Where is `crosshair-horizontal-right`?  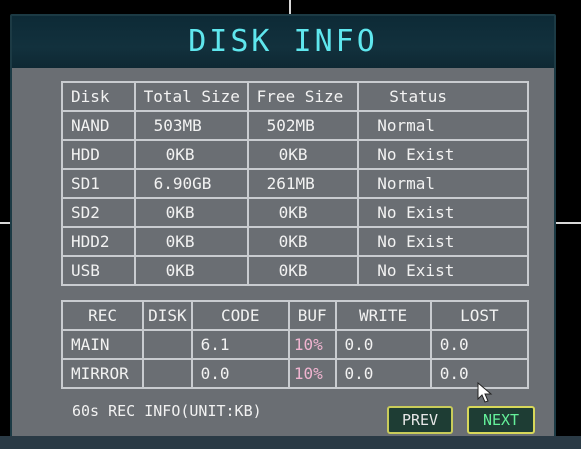 crosshair-horizontal-right is located at coordinates (567, 223).